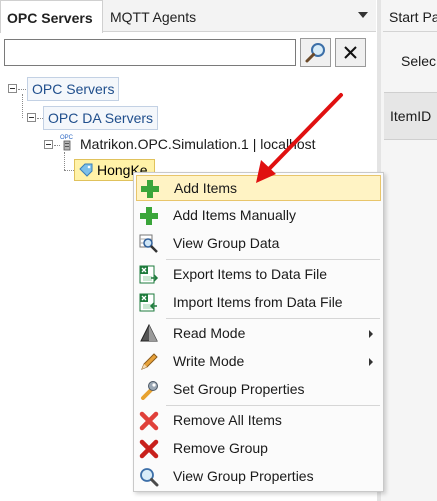  What do you see at coordinates (86, 170) in the screenshot?
I see `tag-icon` at bounding box center [86, 170].